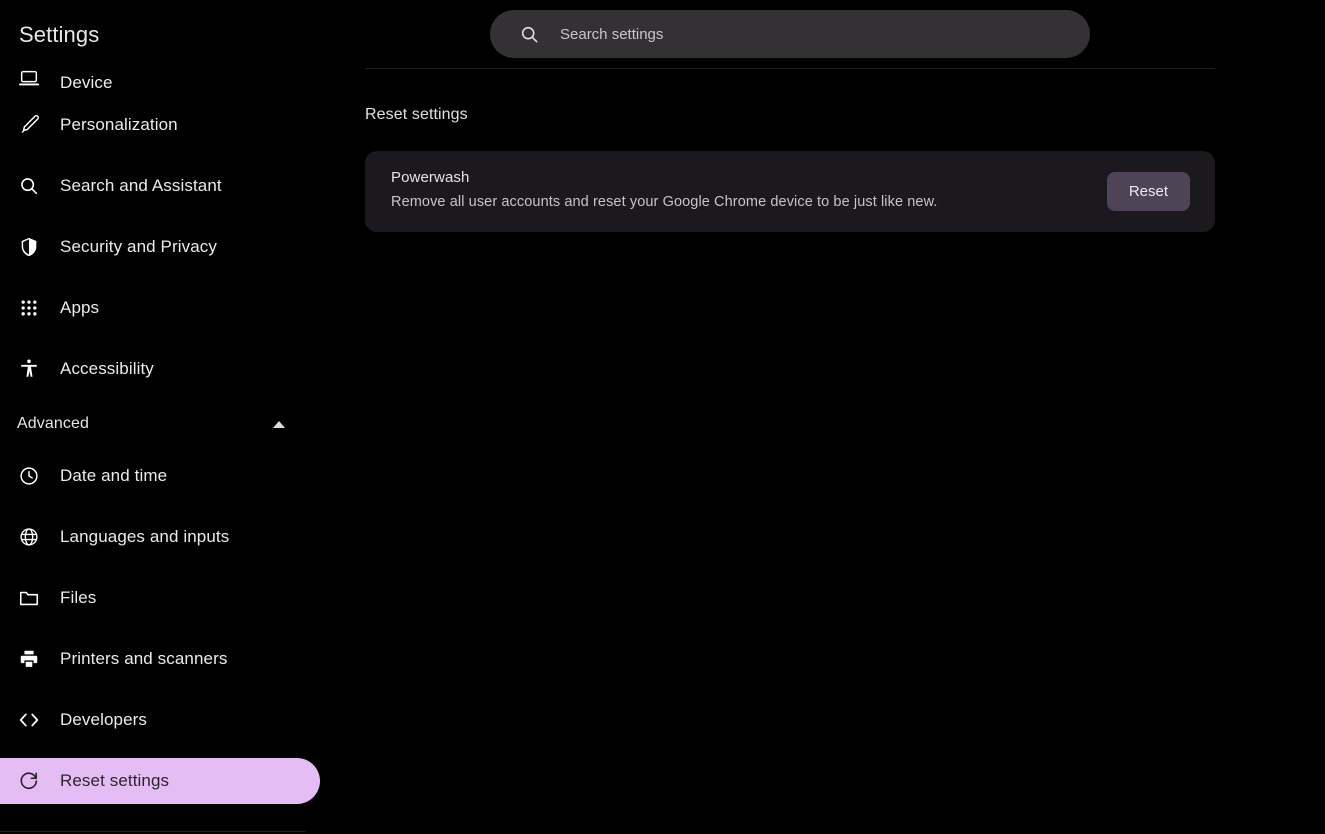 The image size is (1325, 834). What do you see at coordinates (78, 597) in the screenshot?
I see `sidebar-item-label: Files` at bounding box center [78, 597].